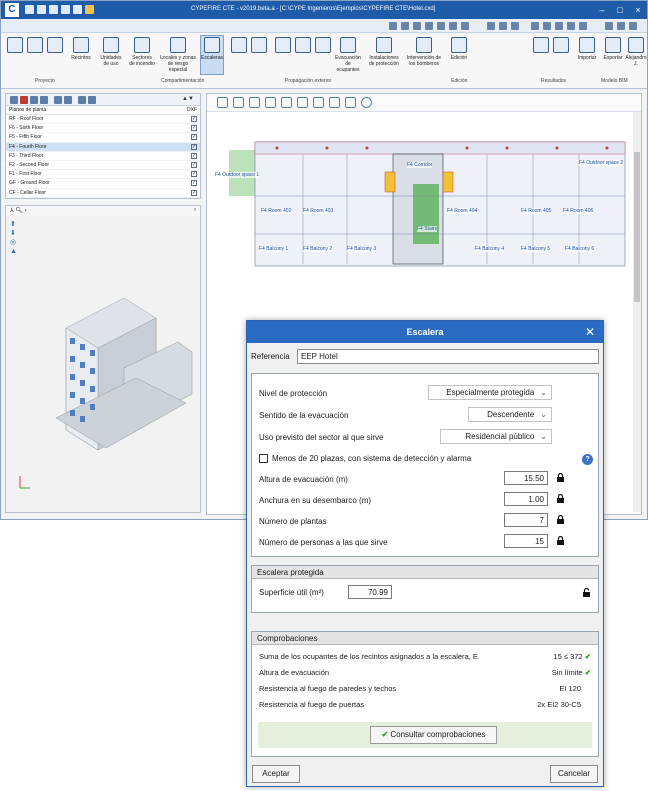 The image size is (648, 791). Describe the element at coordinates (188, 100) in the screenshot. I see `chevron-down-icon: ▲▼` at that location.